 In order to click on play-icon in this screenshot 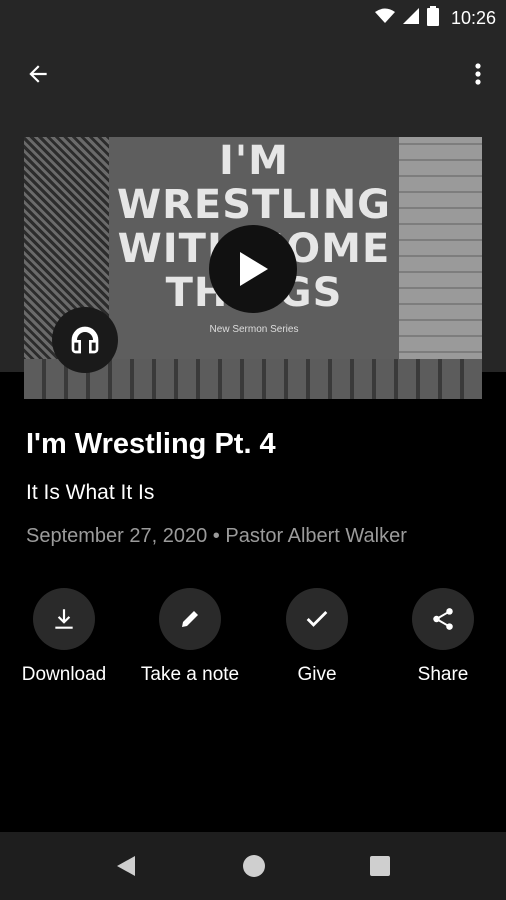, I will do `click(254, 269)`.